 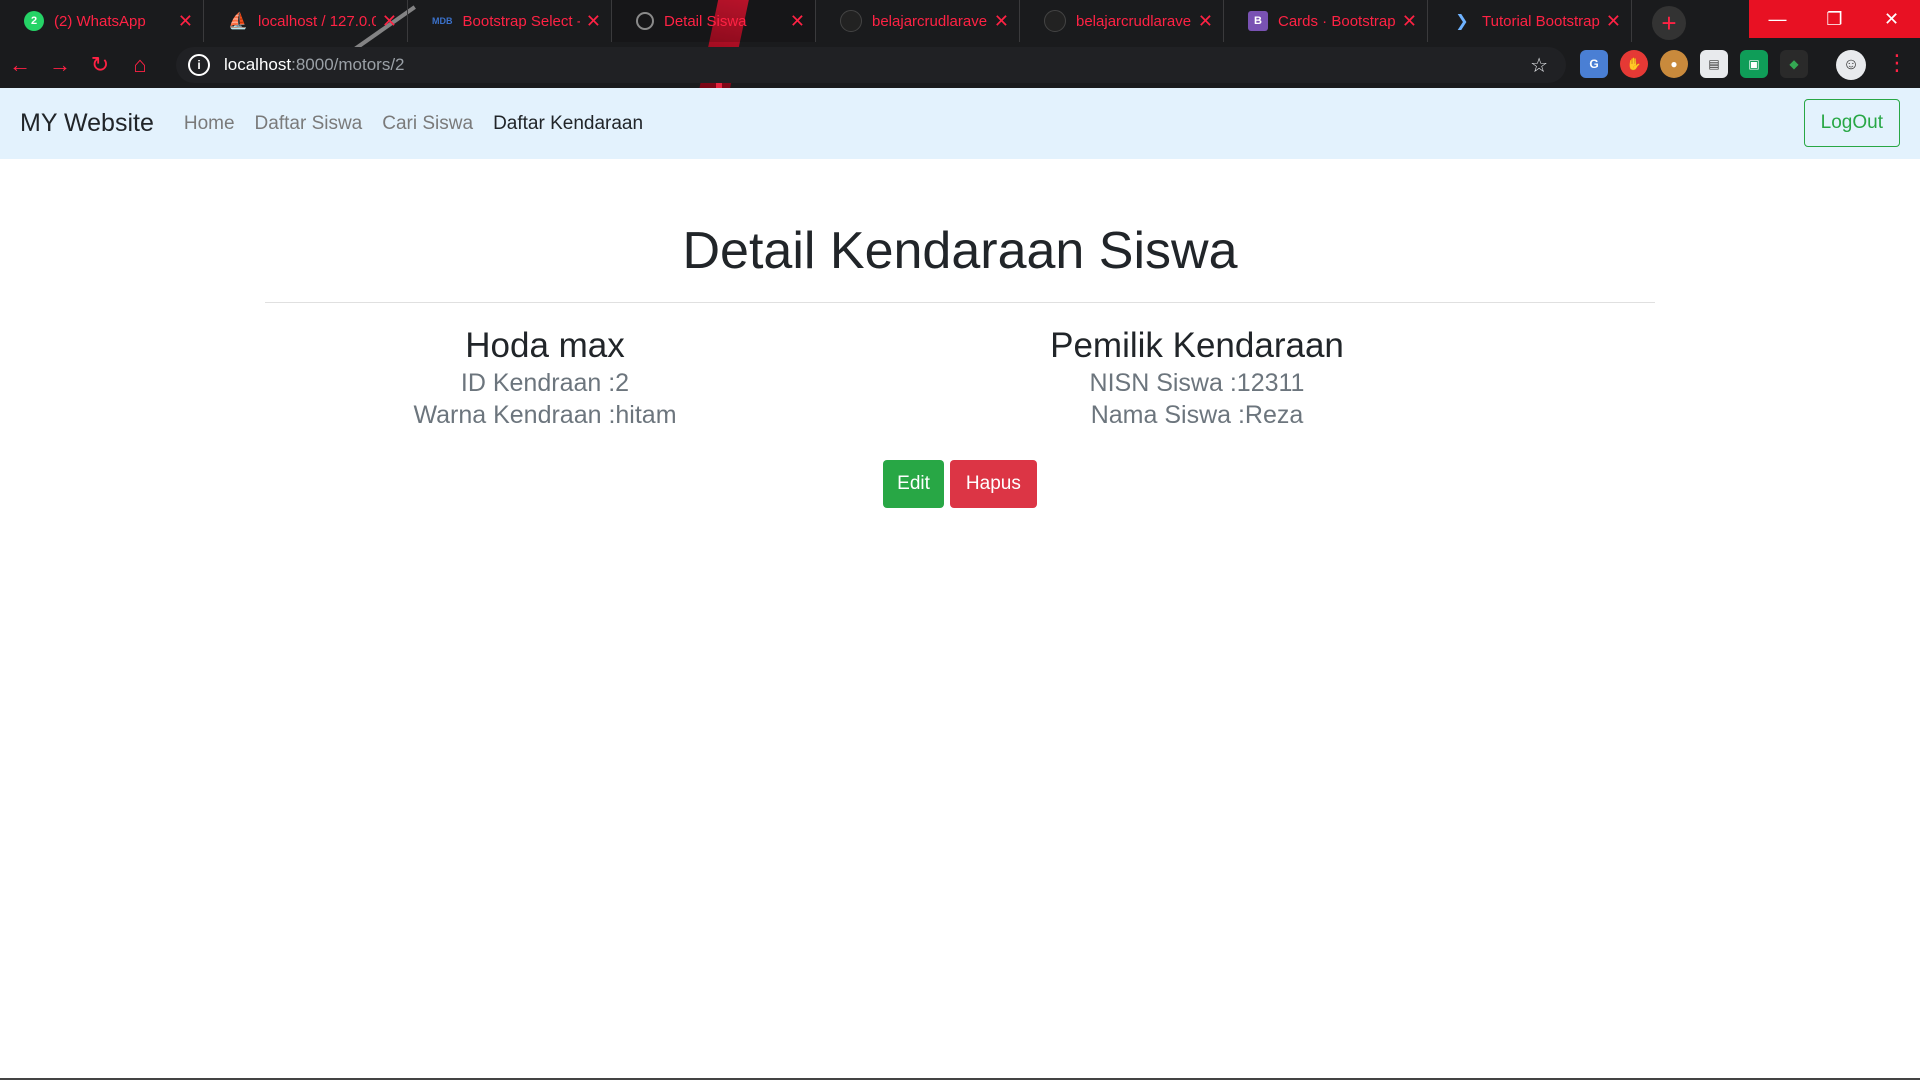 What do you see at coordinates (705, 21) in the screenshot?
I see `tab-title: Detail Siswa` at bounding box center [705, 21].